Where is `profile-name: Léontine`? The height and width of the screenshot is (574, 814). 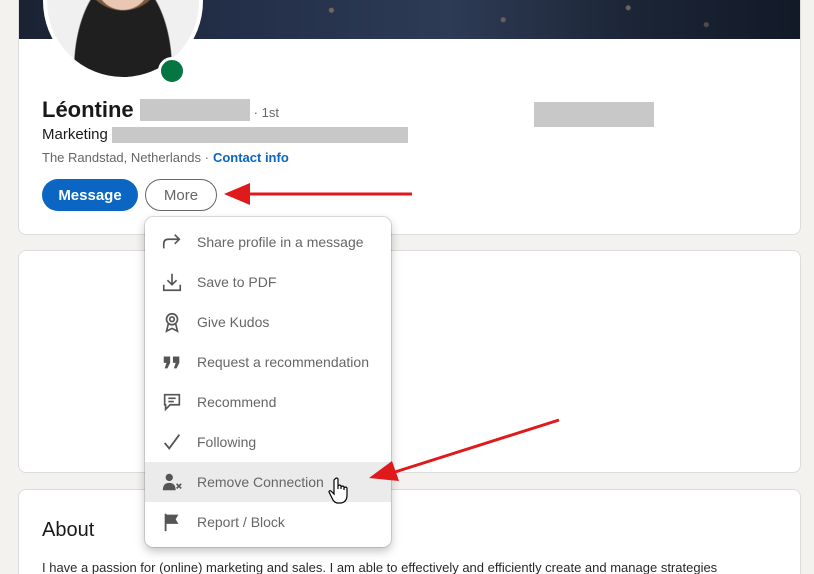 profile-name: Léontine is located at coordinates (88, 109).